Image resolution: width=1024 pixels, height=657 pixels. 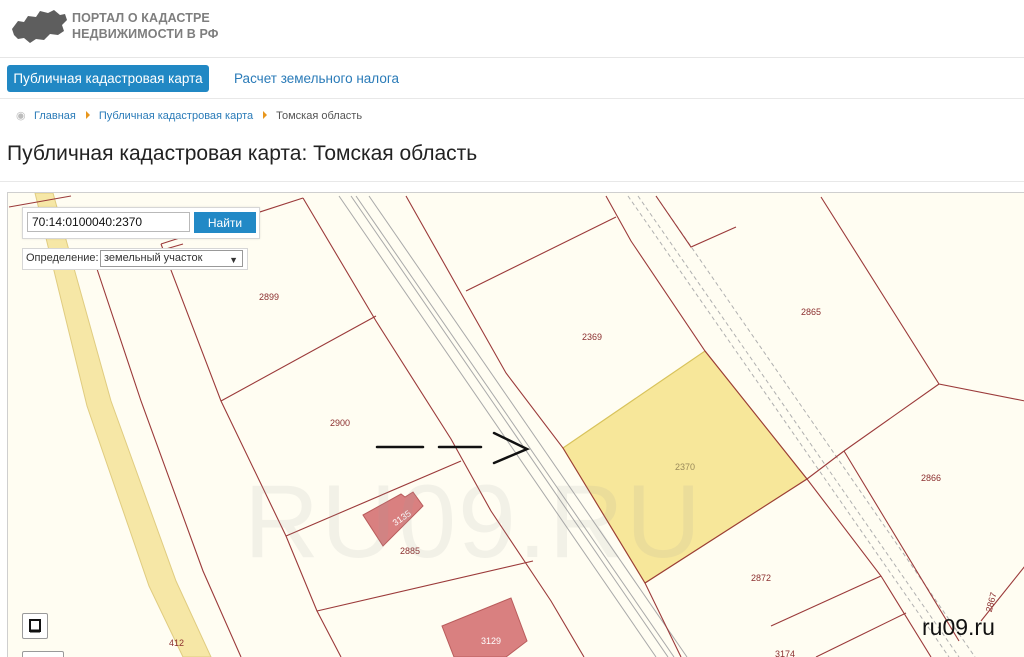 I want to click on breadcrumb-home: Главная, so click(x=55, y=116).